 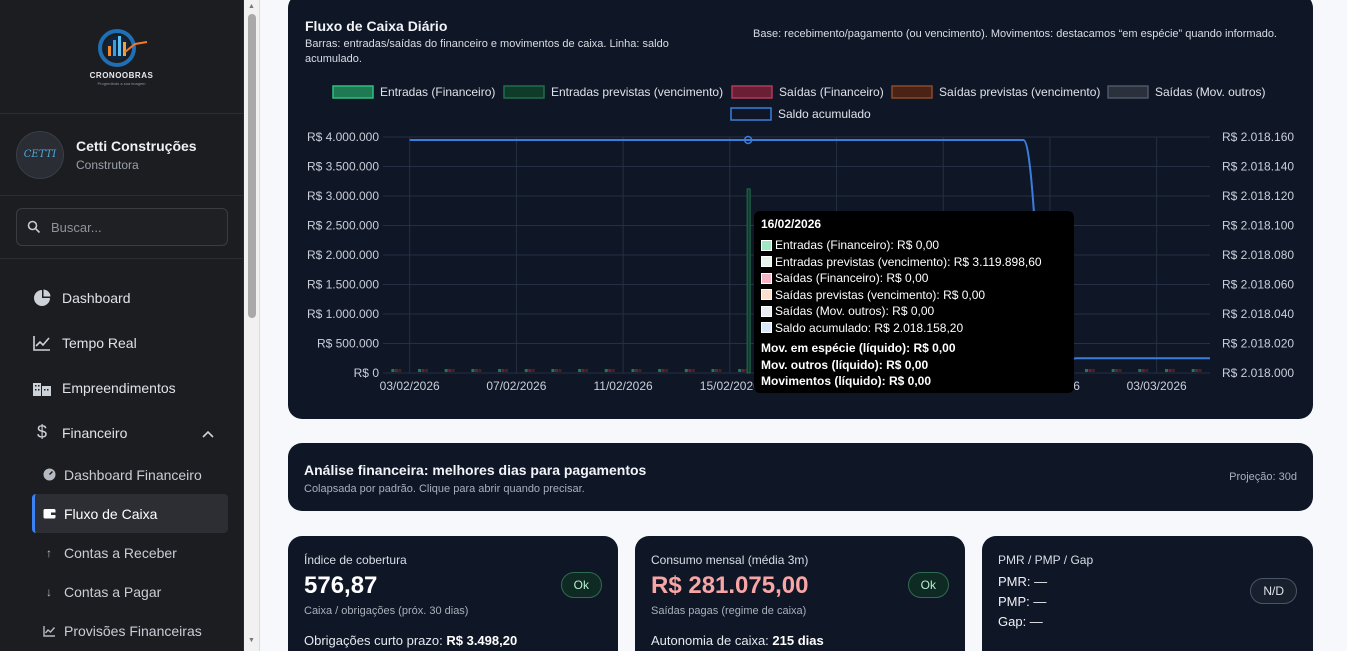 I want to click on line-chart-icon, so click(x=42, y=343).